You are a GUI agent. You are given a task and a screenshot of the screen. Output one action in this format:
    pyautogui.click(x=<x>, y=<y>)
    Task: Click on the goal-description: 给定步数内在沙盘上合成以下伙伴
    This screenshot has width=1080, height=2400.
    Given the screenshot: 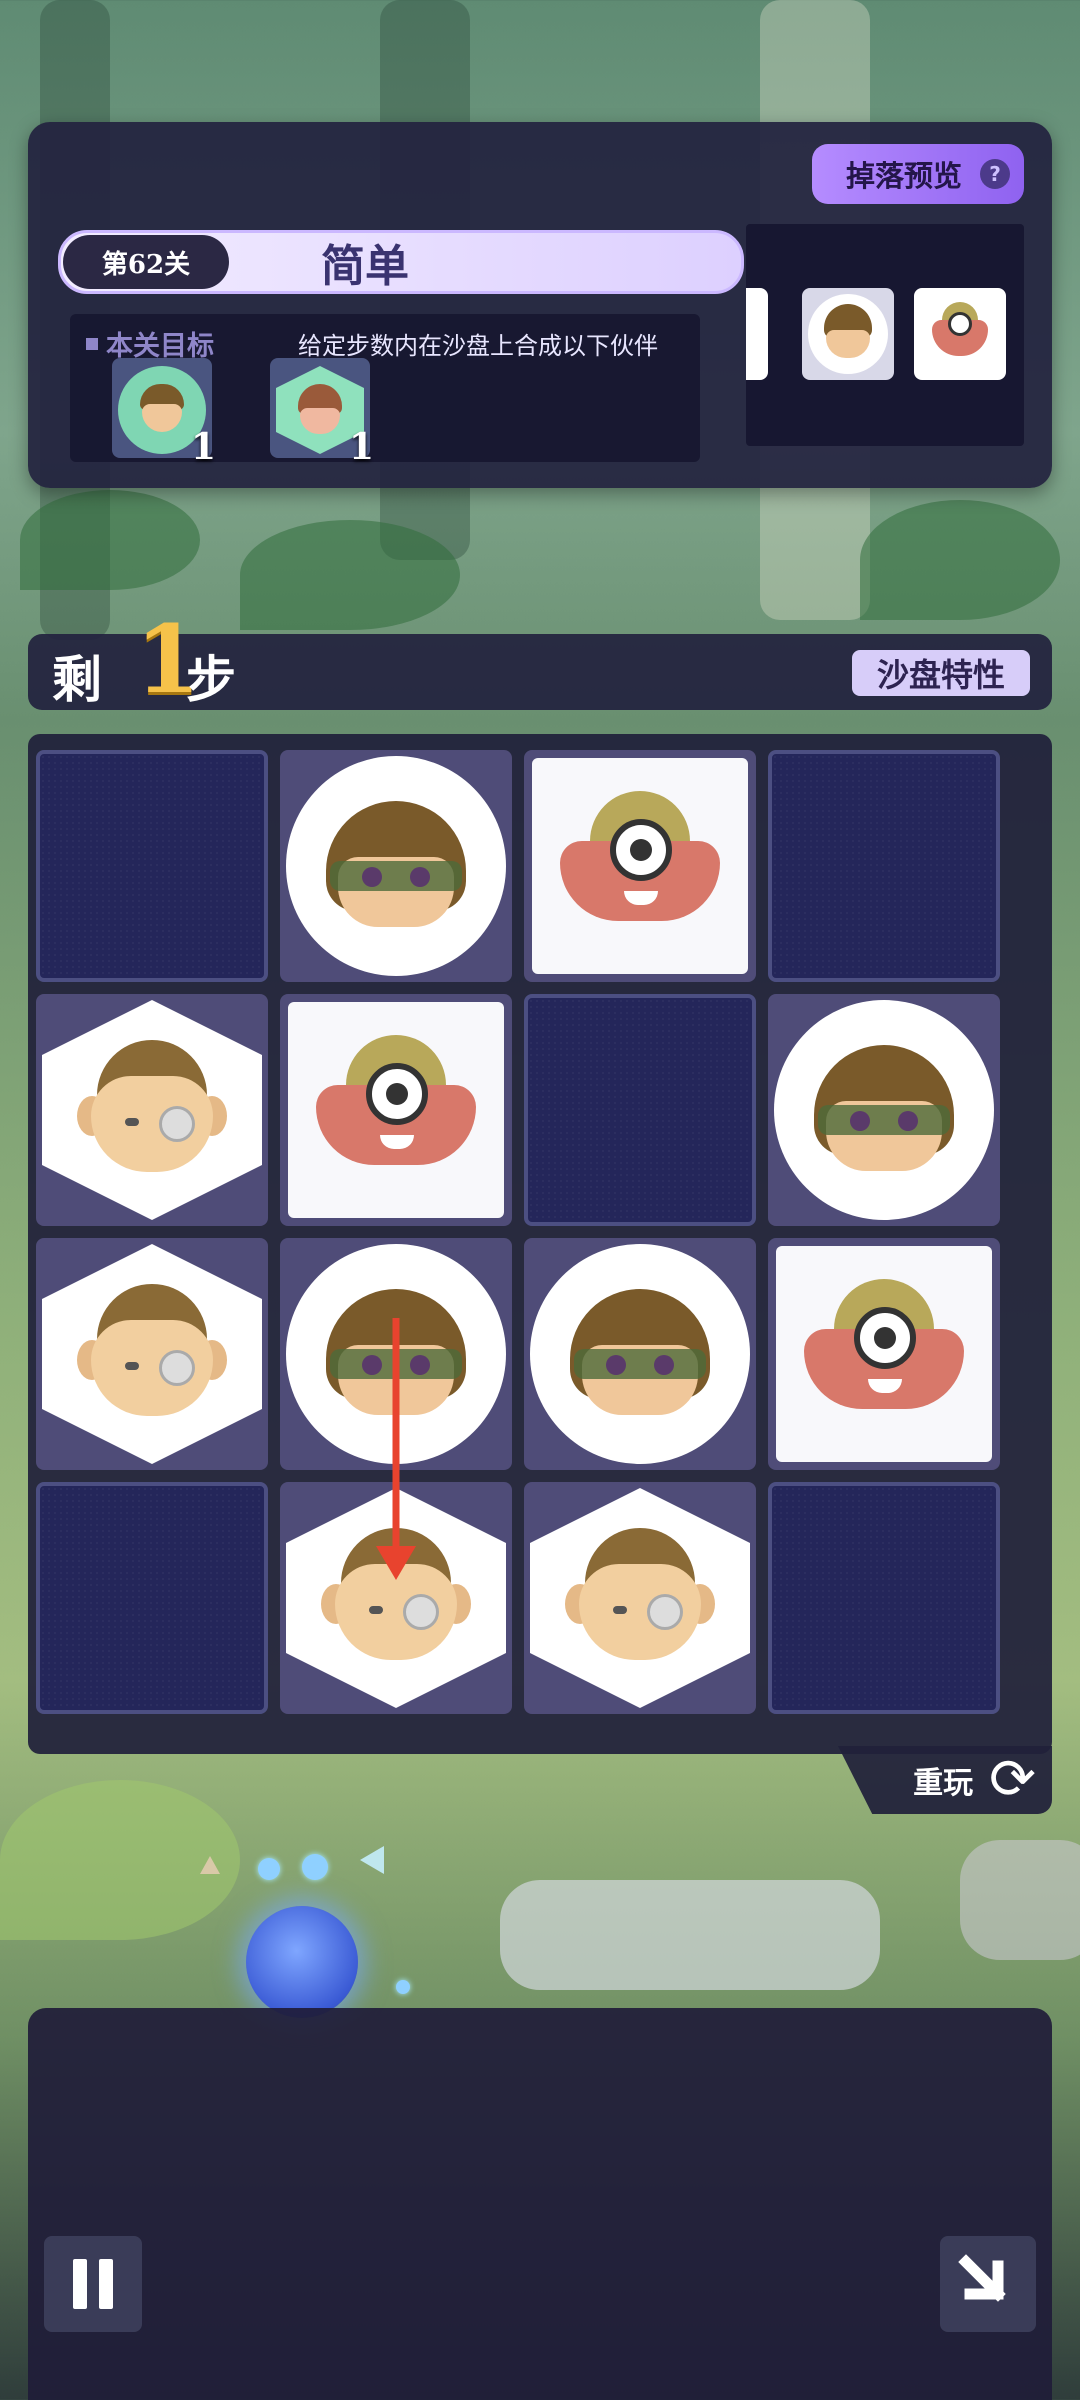 What is the action you would take?
    pyautogui.click(x=478, y=346)
    